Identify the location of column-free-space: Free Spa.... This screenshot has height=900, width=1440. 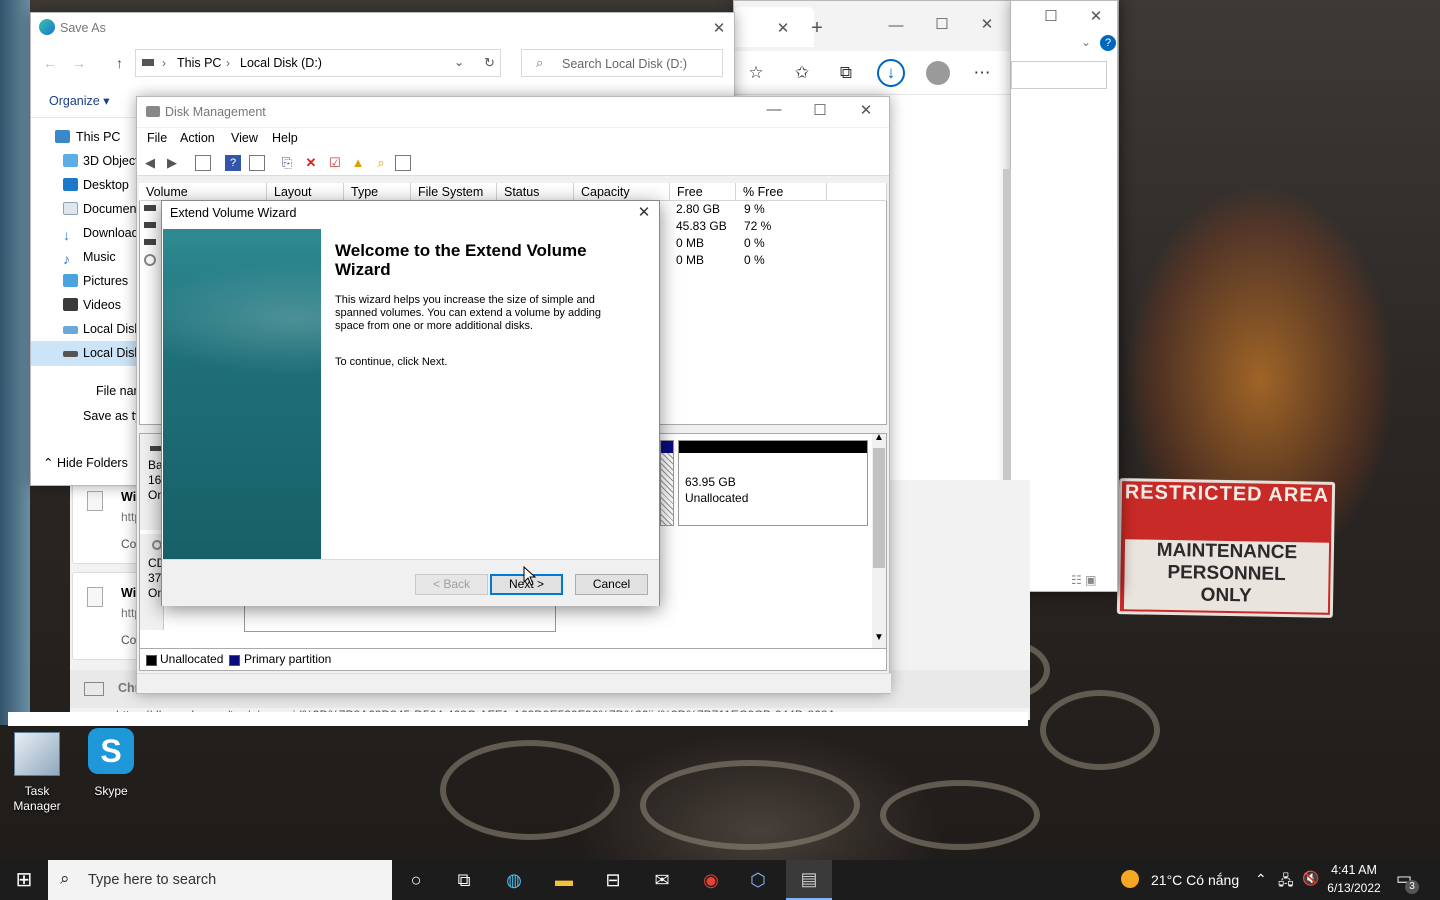
(703, 200).